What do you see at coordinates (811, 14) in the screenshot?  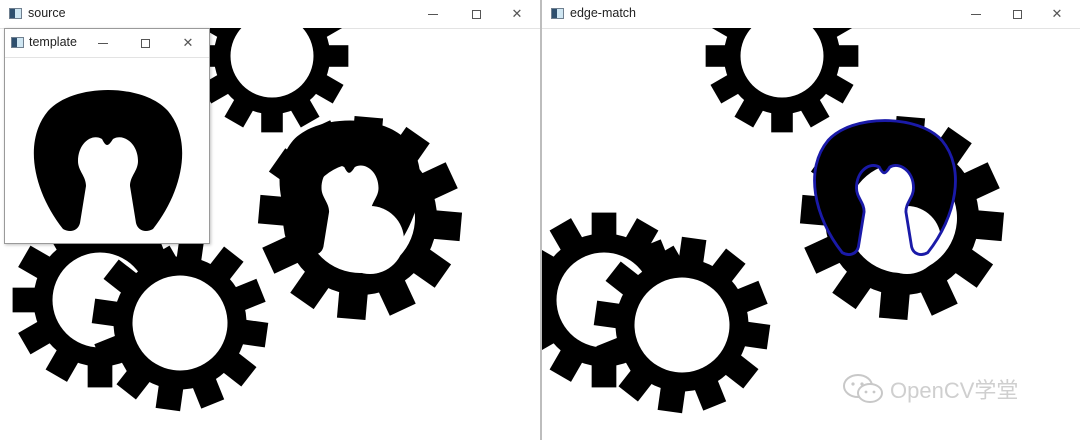 I see `edge-match-titlebar: edge-match ✕` at bounding box center [811, 14].